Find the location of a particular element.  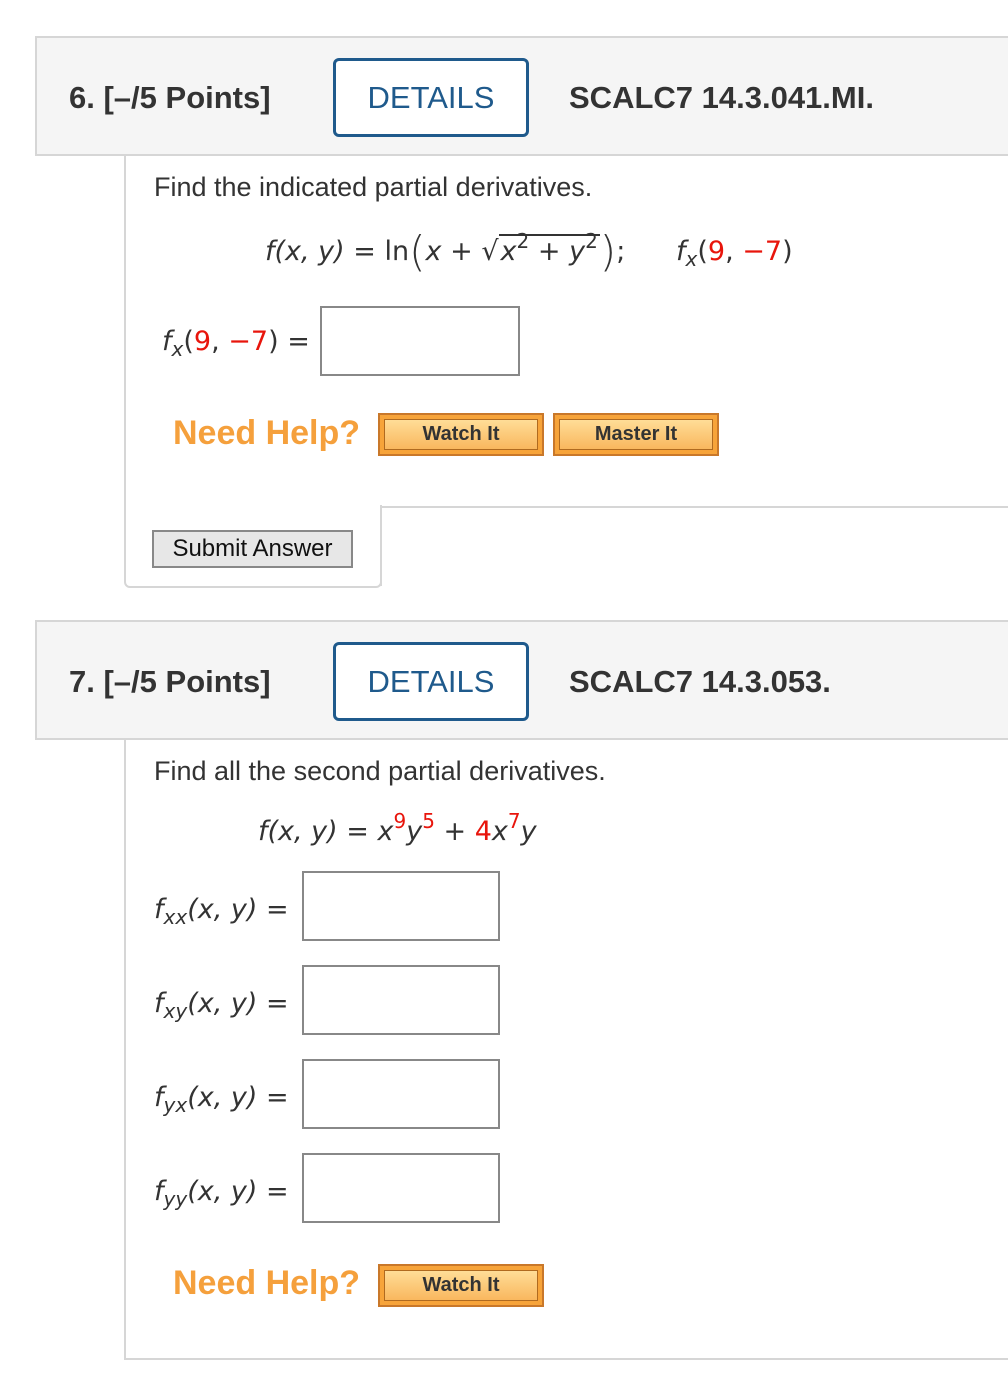

question-7-header: 7. [–/5 Points] DETAILS SCALC7 14.3.053. is located at coordinates (521, 680).